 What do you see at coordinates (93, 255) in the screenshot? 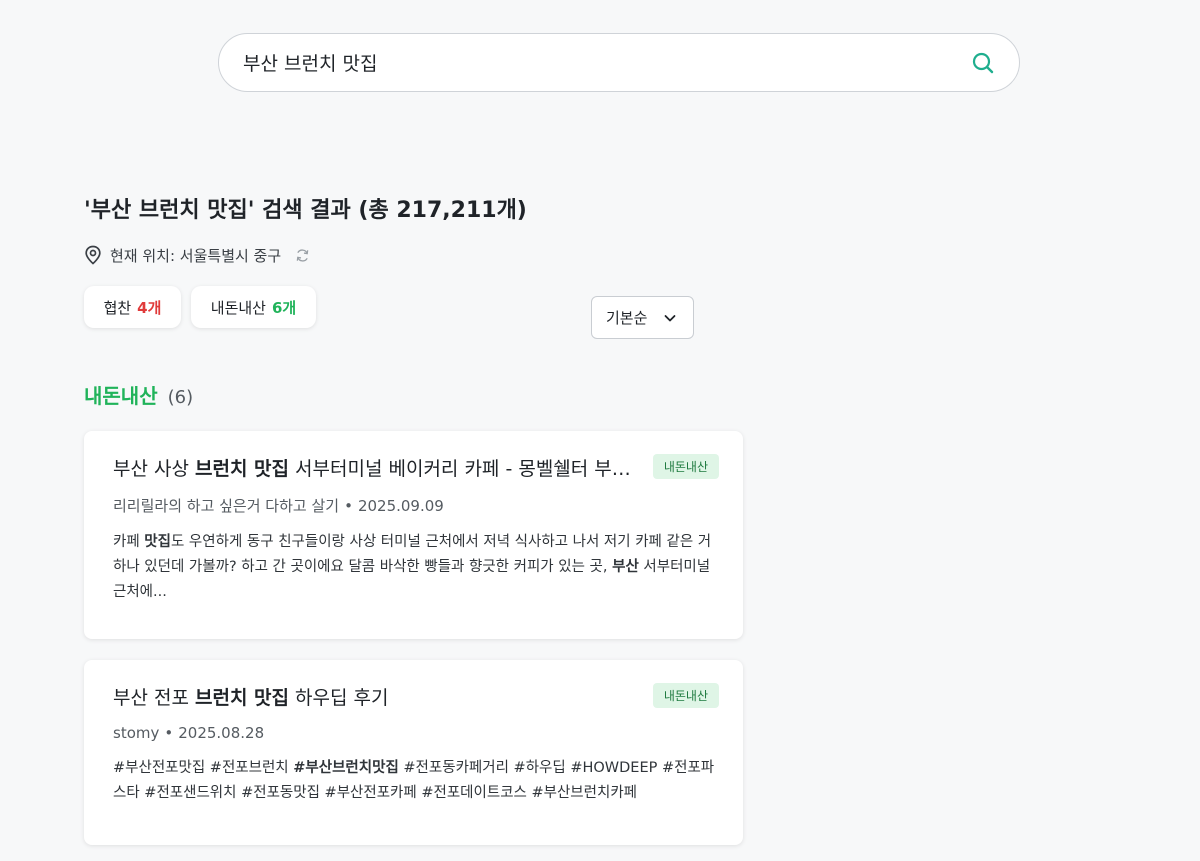
I see `location-pin-icon` at bounding box center [93, 255].